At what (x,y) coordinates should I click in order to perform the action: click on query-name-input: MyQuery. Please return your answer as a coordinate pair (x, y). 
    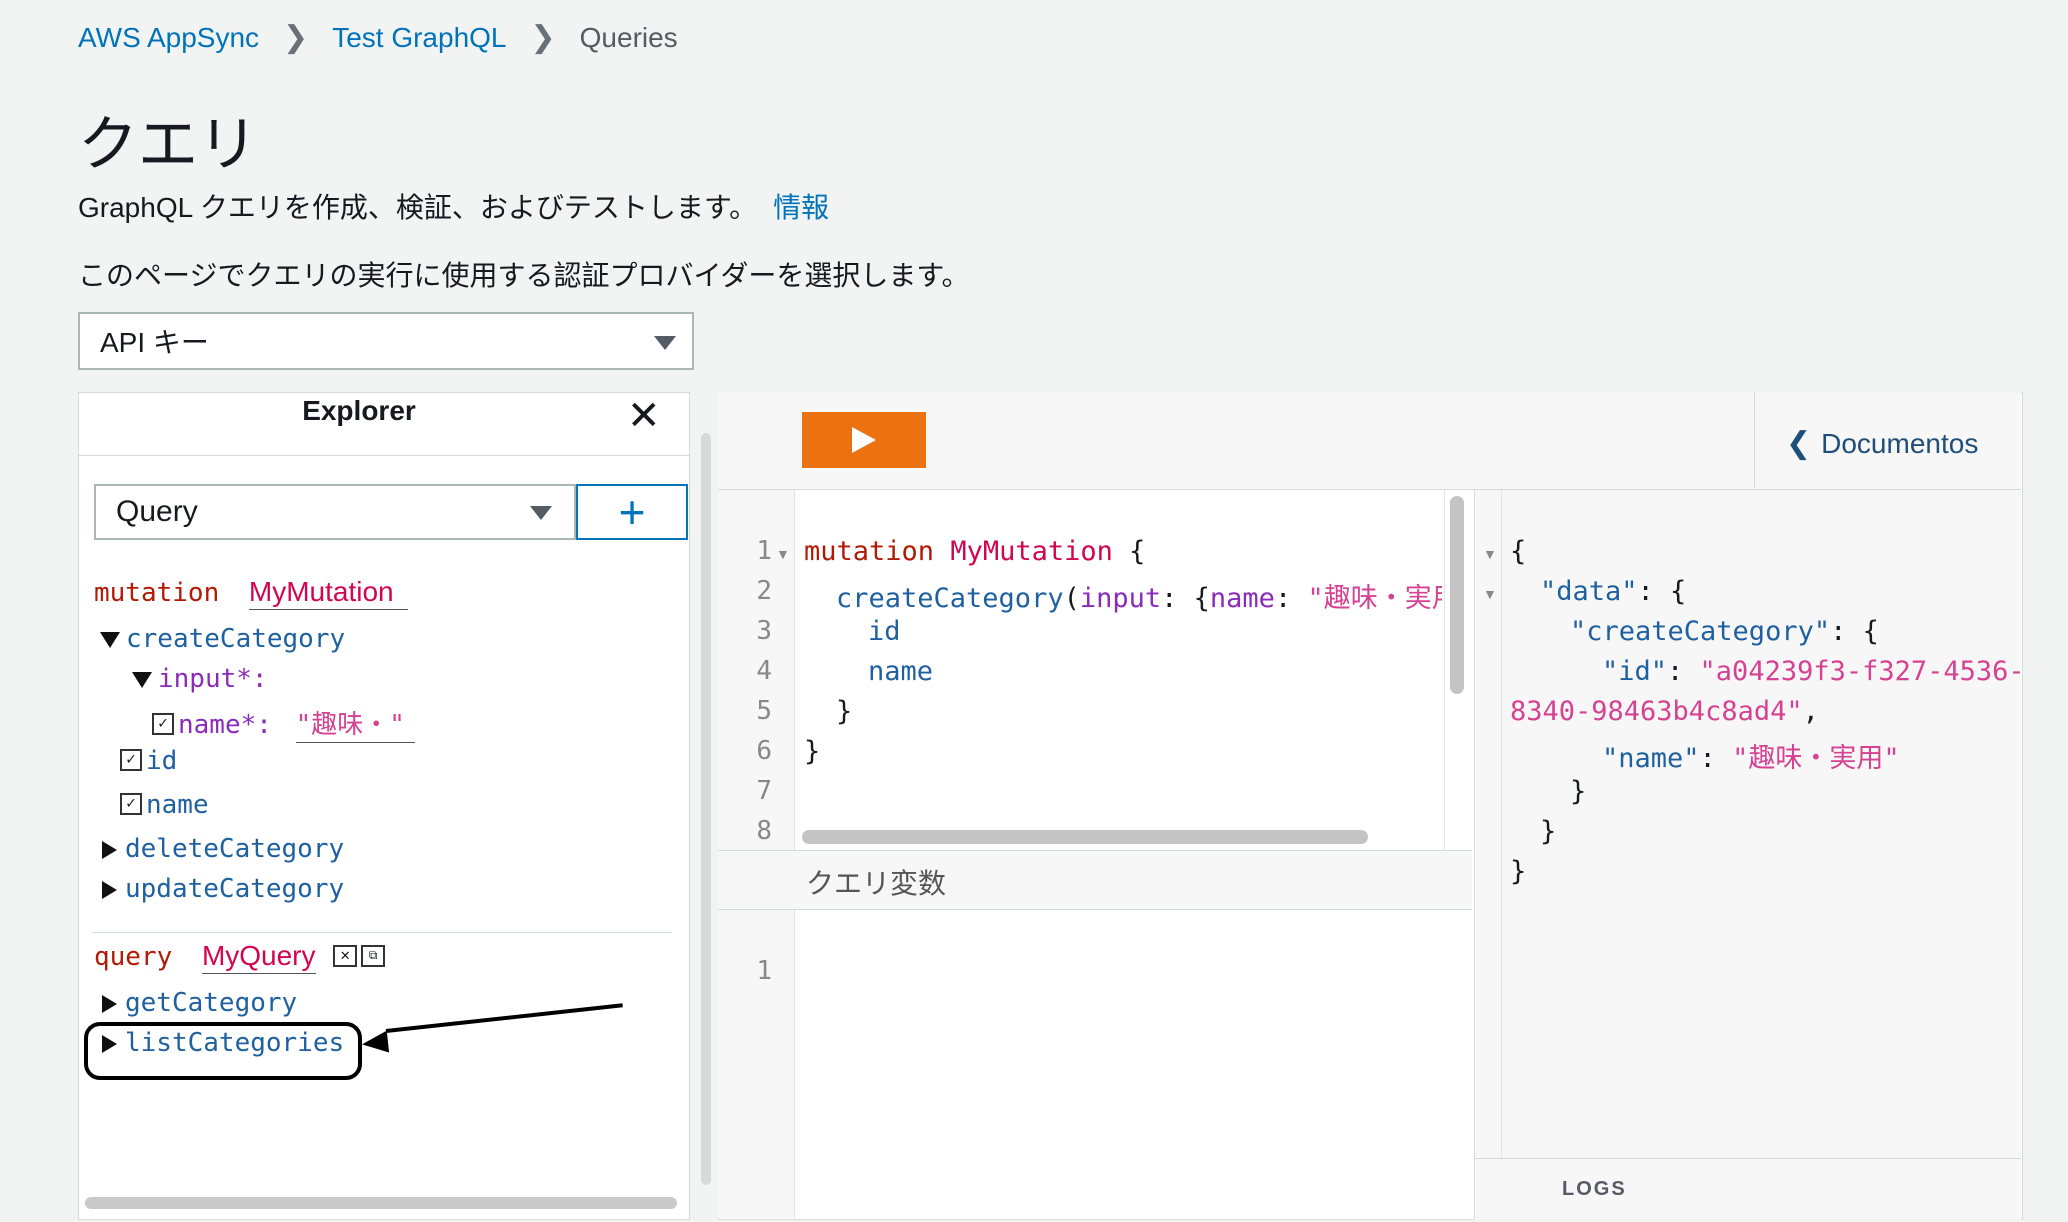
    Looking at the image, I should click on (258, 957).